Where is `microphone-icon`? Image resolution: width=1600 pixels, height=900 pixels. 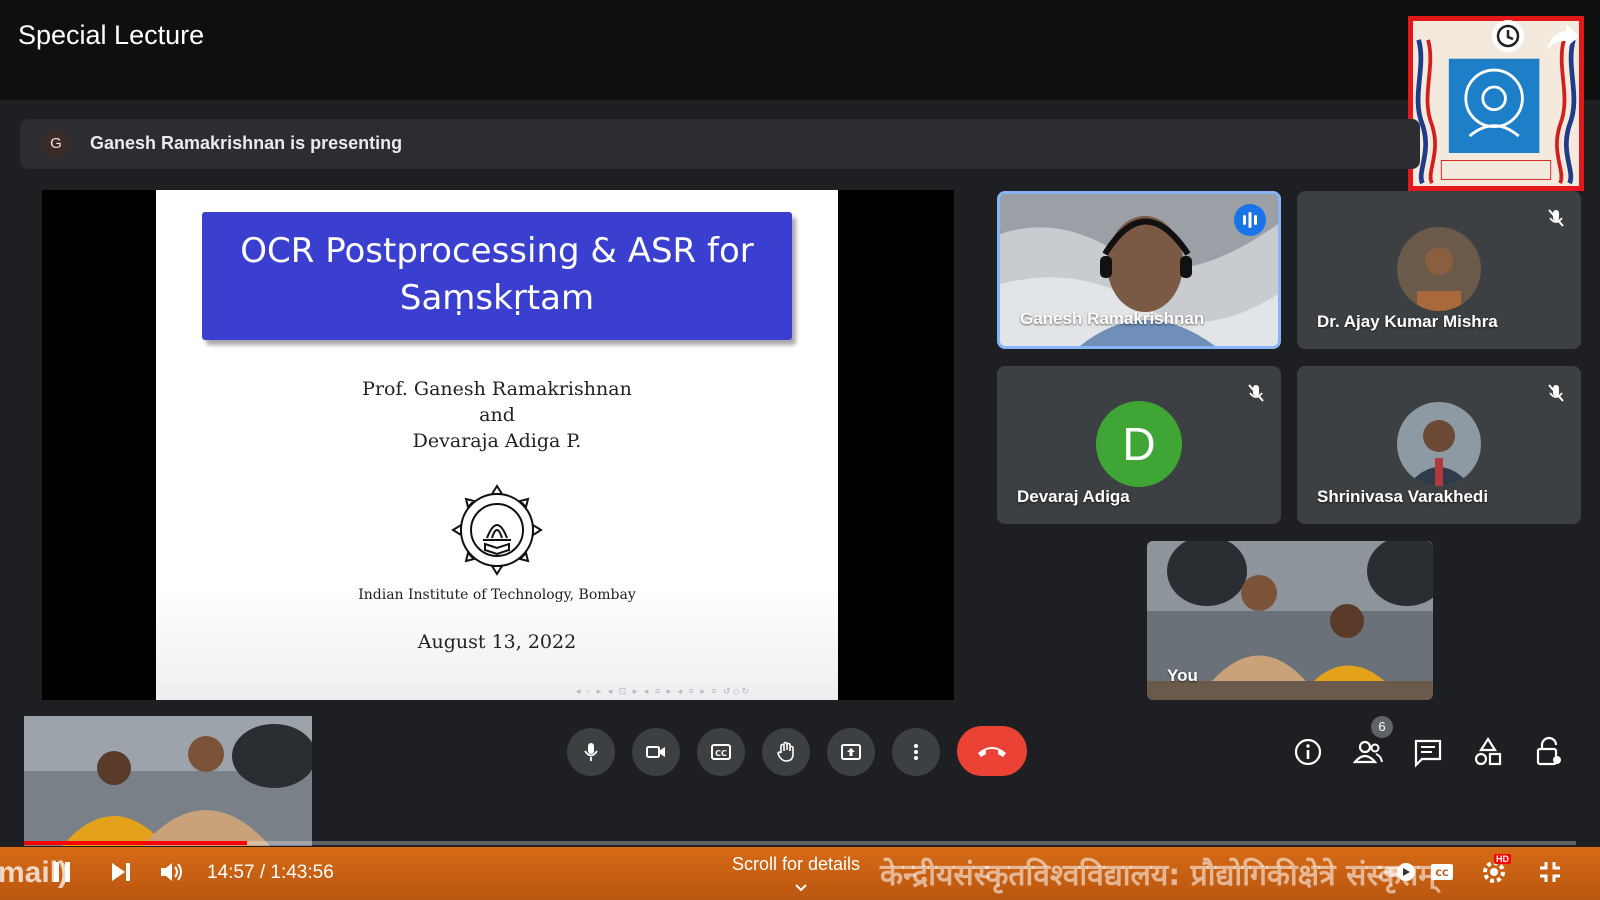
microphone-icon is located at coordinates (591, 752).